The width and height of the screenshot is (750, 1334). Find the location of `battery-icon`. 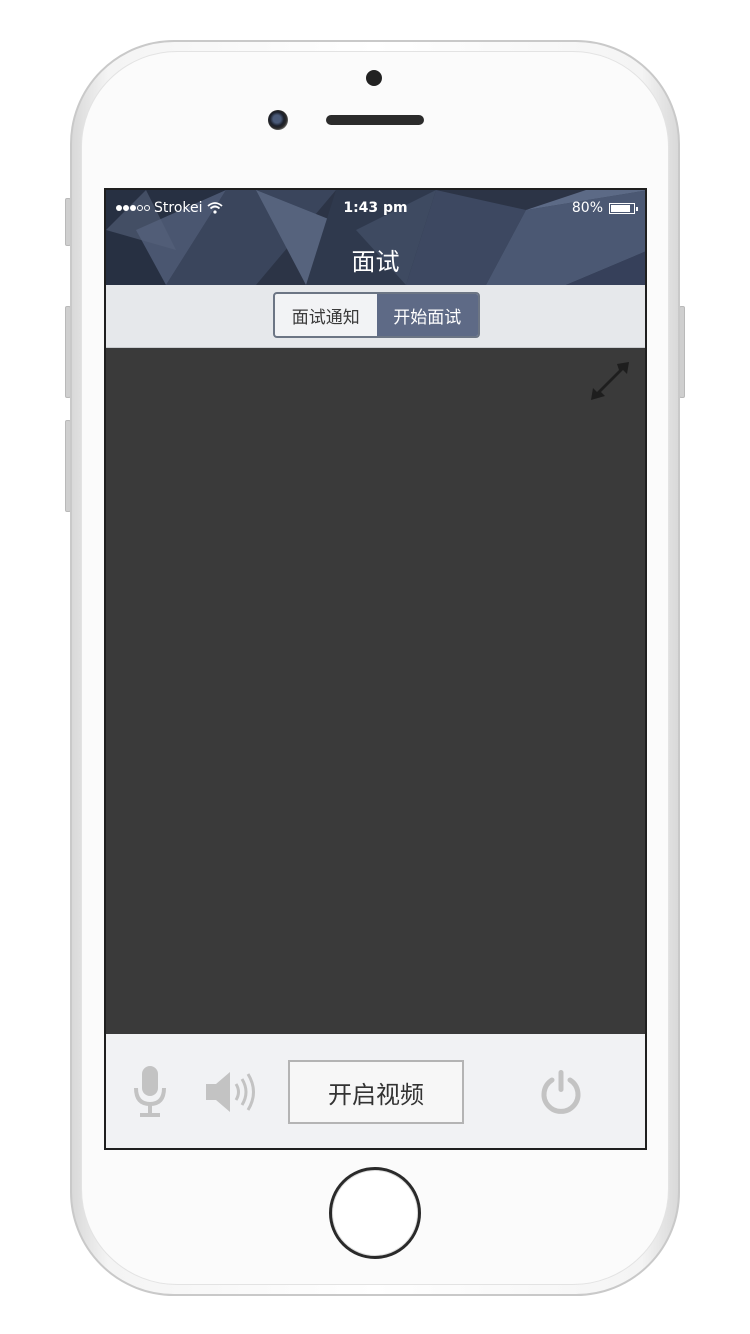

battery-icon is located at coordinates (623, 208).